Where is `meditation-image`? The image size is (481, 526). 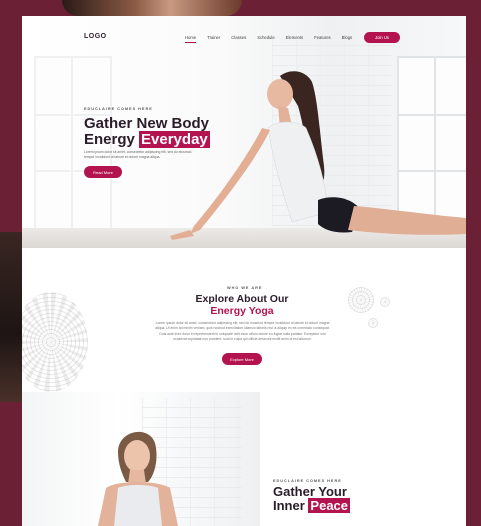
meditation-image is located at coordinates (141, 459).